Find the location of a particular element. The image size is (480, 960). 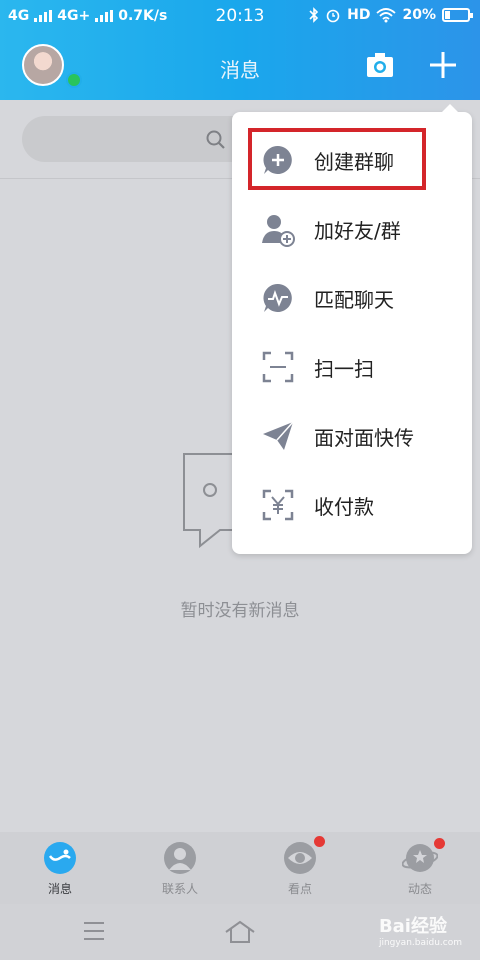

system-status: HD 20% is located at coordinates (391, 15).